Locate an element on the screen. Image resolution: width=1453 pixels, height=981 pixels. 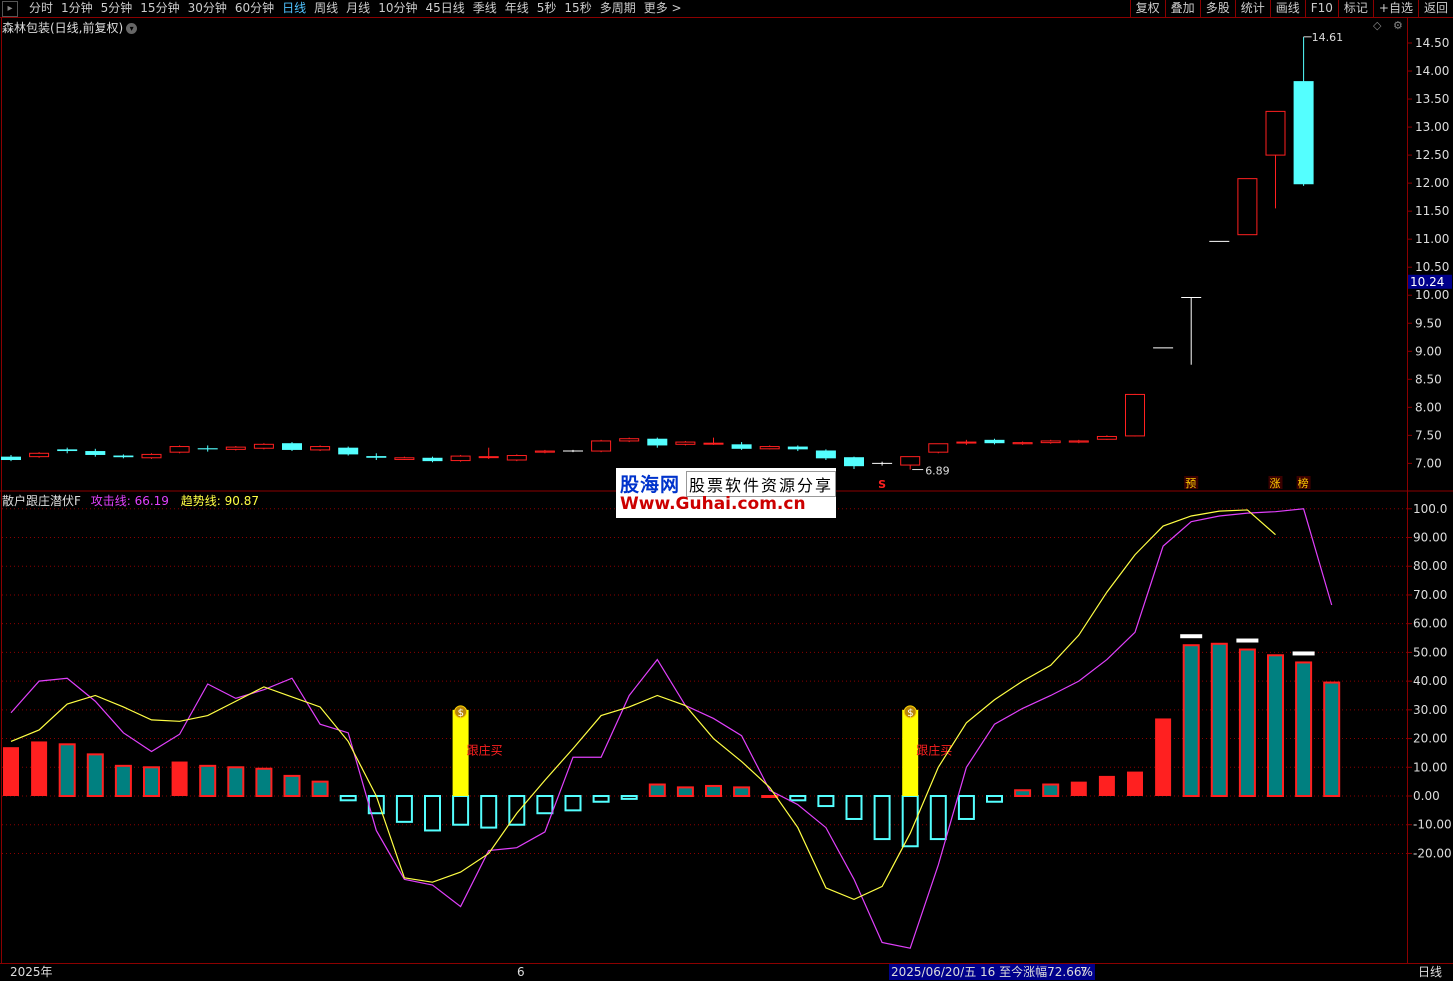
indicator-tick-label: 50.00 is located at coordinates (1430, 652).